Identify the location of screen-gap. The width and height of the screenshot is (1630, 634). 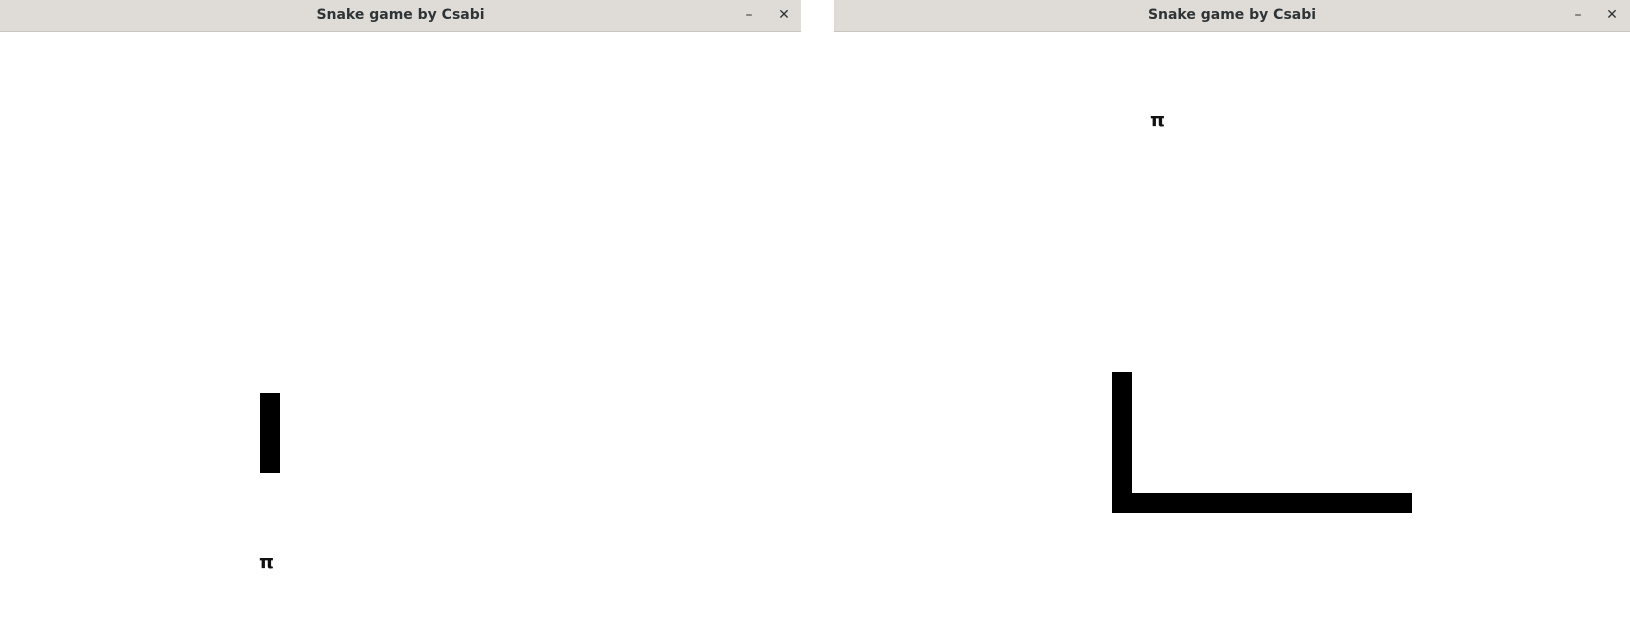
(817, 317).